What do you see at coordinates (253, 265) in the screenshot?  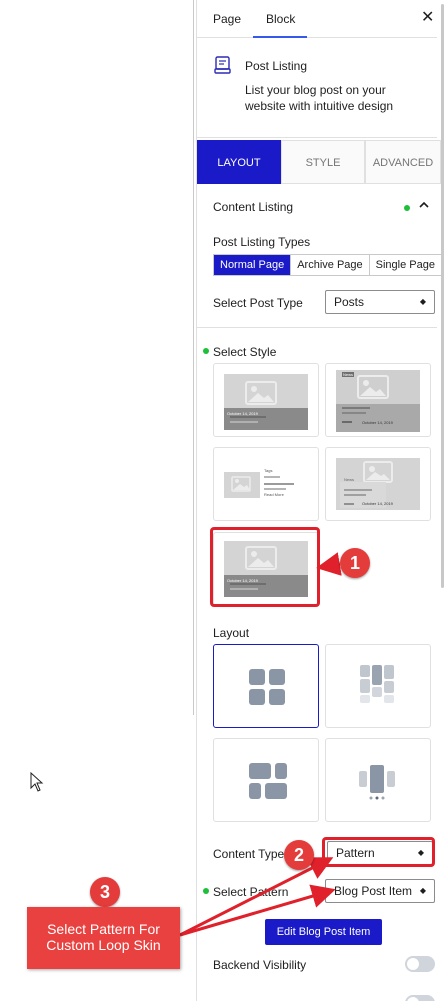 I see `option-normal-page: Normal Page` at bounding box center [253, 265].